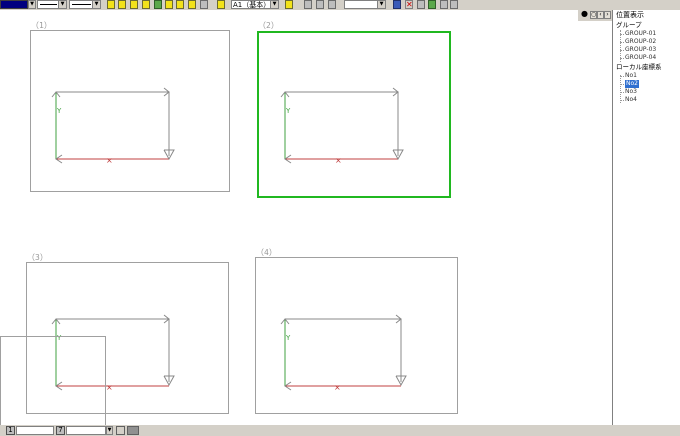 The width and height of the screenshot is (680, 436). Describe the element at coordinates (133, 430) in the screenshot. I see `fill-icon` at that location.